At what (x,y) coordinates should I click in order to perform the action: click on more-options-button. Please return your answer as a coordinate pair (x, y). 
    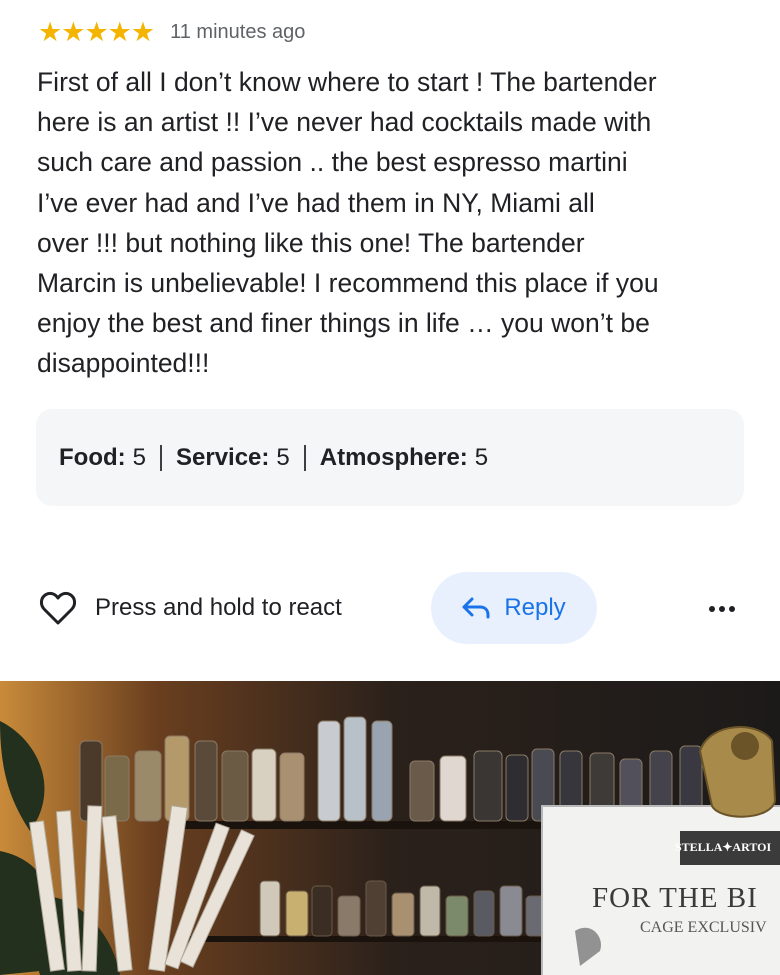
    Looking at the image, I should click on (722, 609).